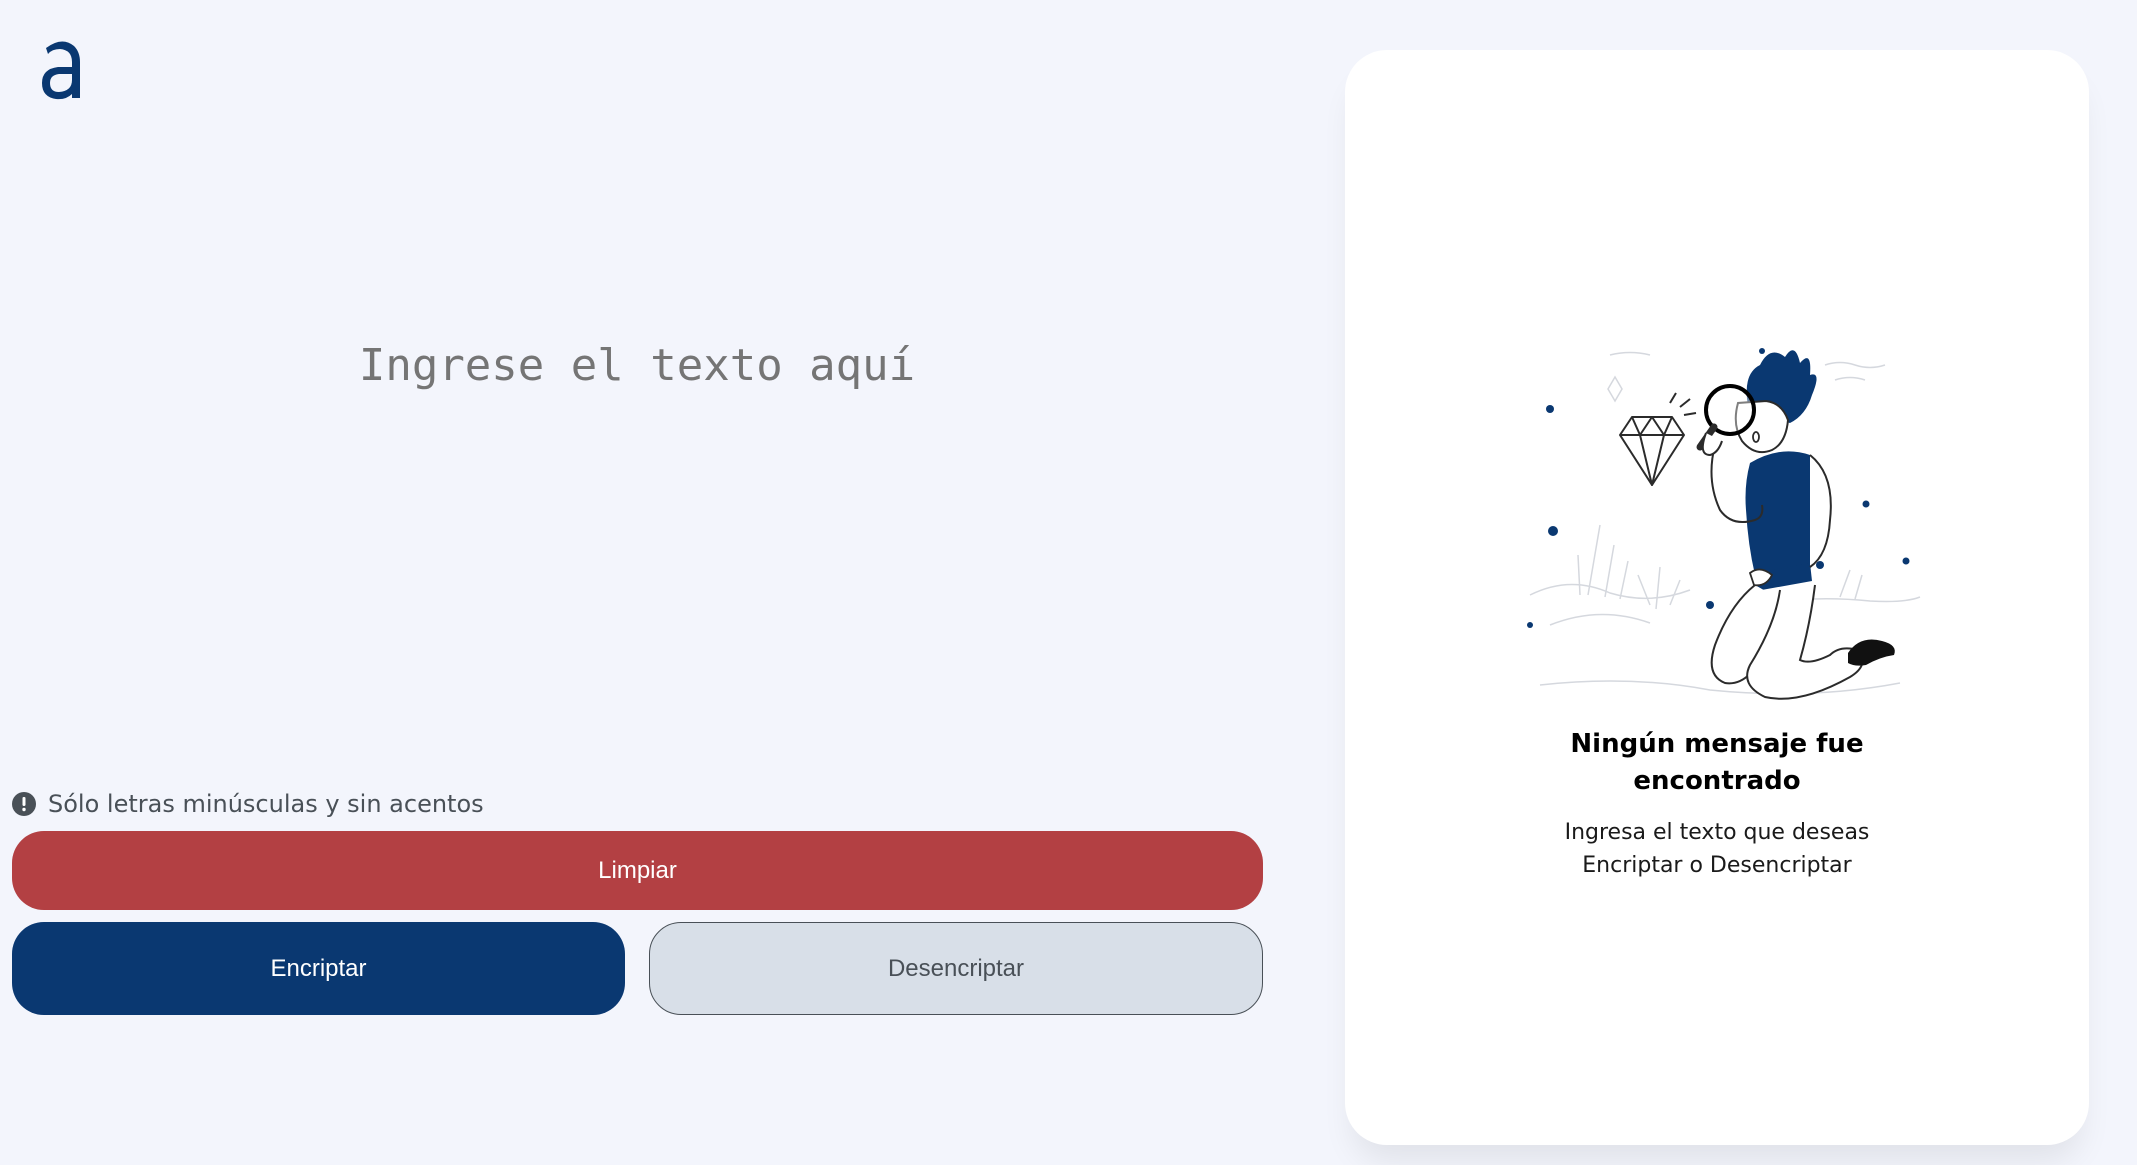 This screenshot has height=1165, width=2137. Describe the element at coordinates (1717, 763) in the screenshot. I see `no-message-title: Ningún mensaje fue encontrado` at that location.